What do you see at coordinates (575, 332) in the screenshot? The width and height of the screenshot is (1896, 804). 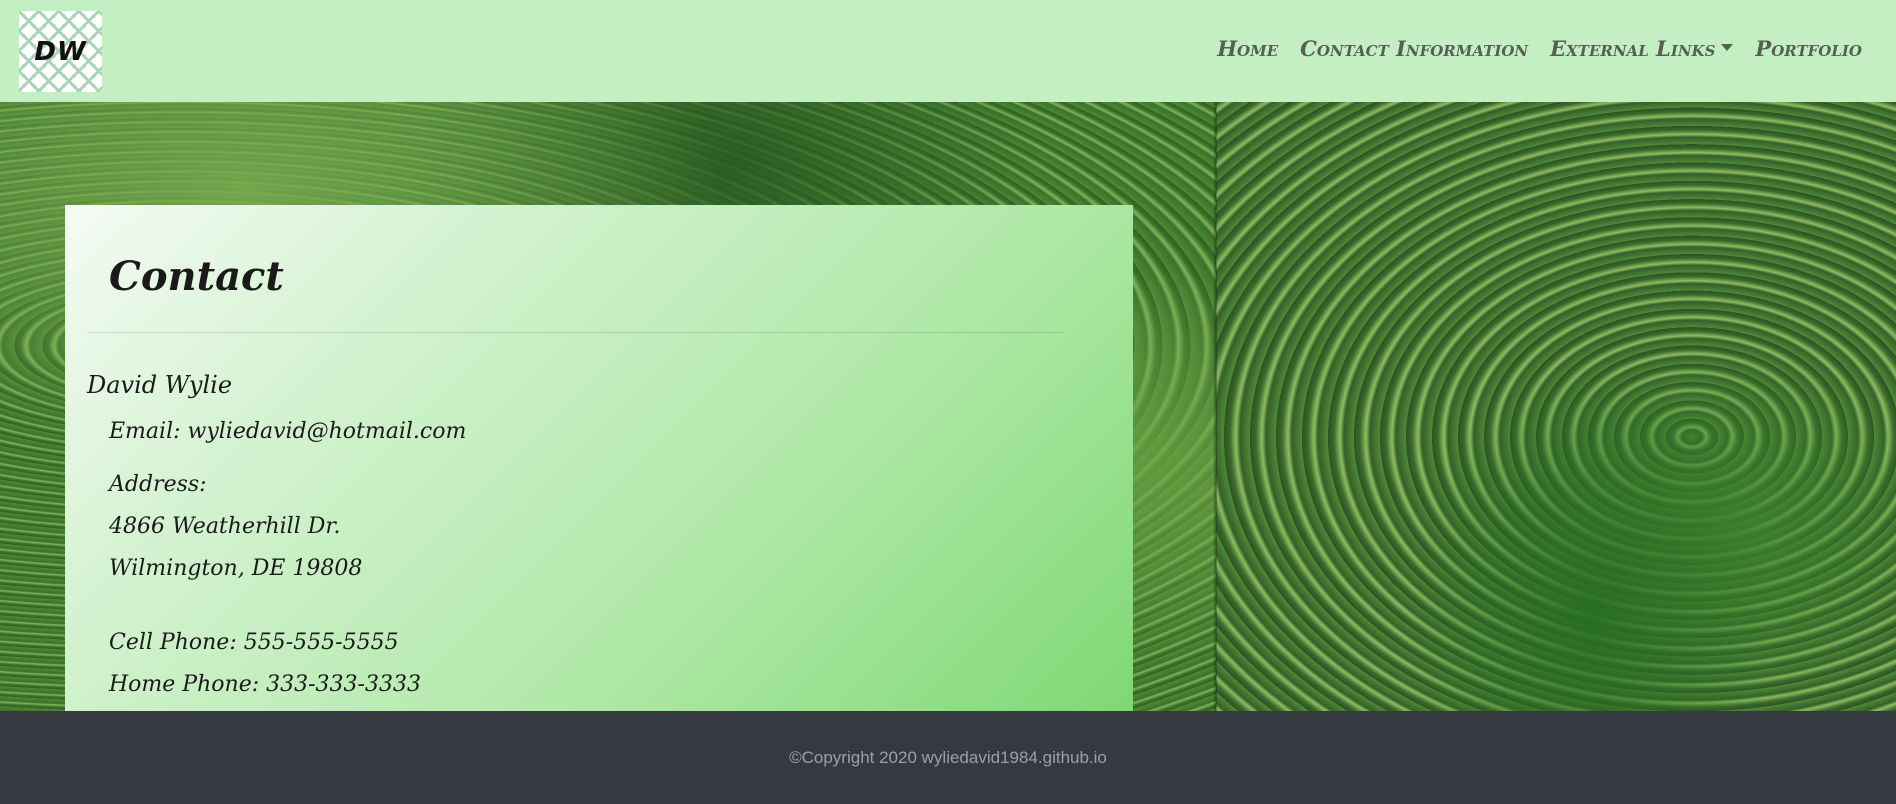 I see `title-divider` at bounding box center [575, 332].